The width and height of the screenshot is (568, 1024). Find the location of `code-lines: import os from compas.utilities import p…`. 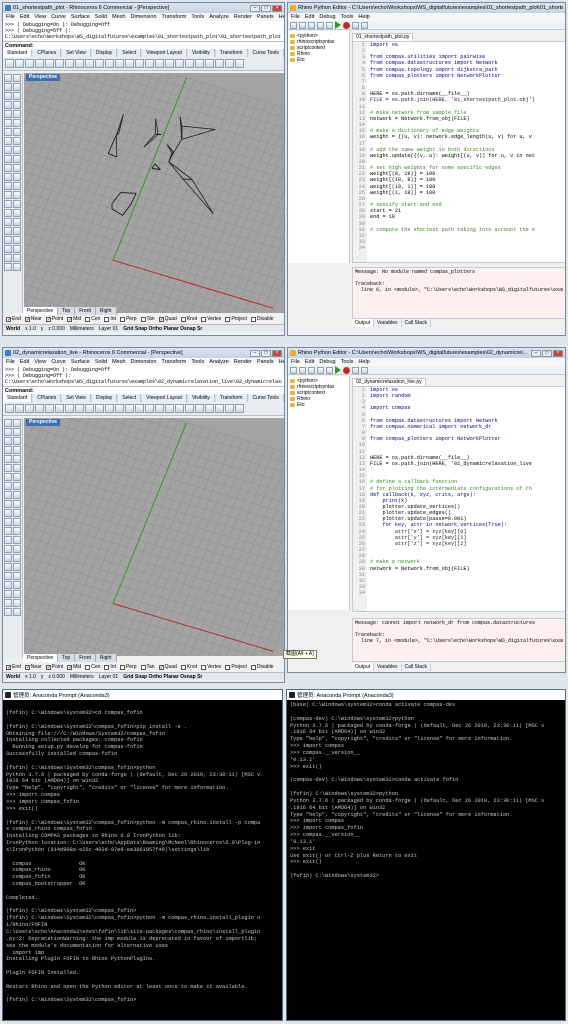

code-lines: import os from compas.utilities import p… is located at coordinates (466, 152).